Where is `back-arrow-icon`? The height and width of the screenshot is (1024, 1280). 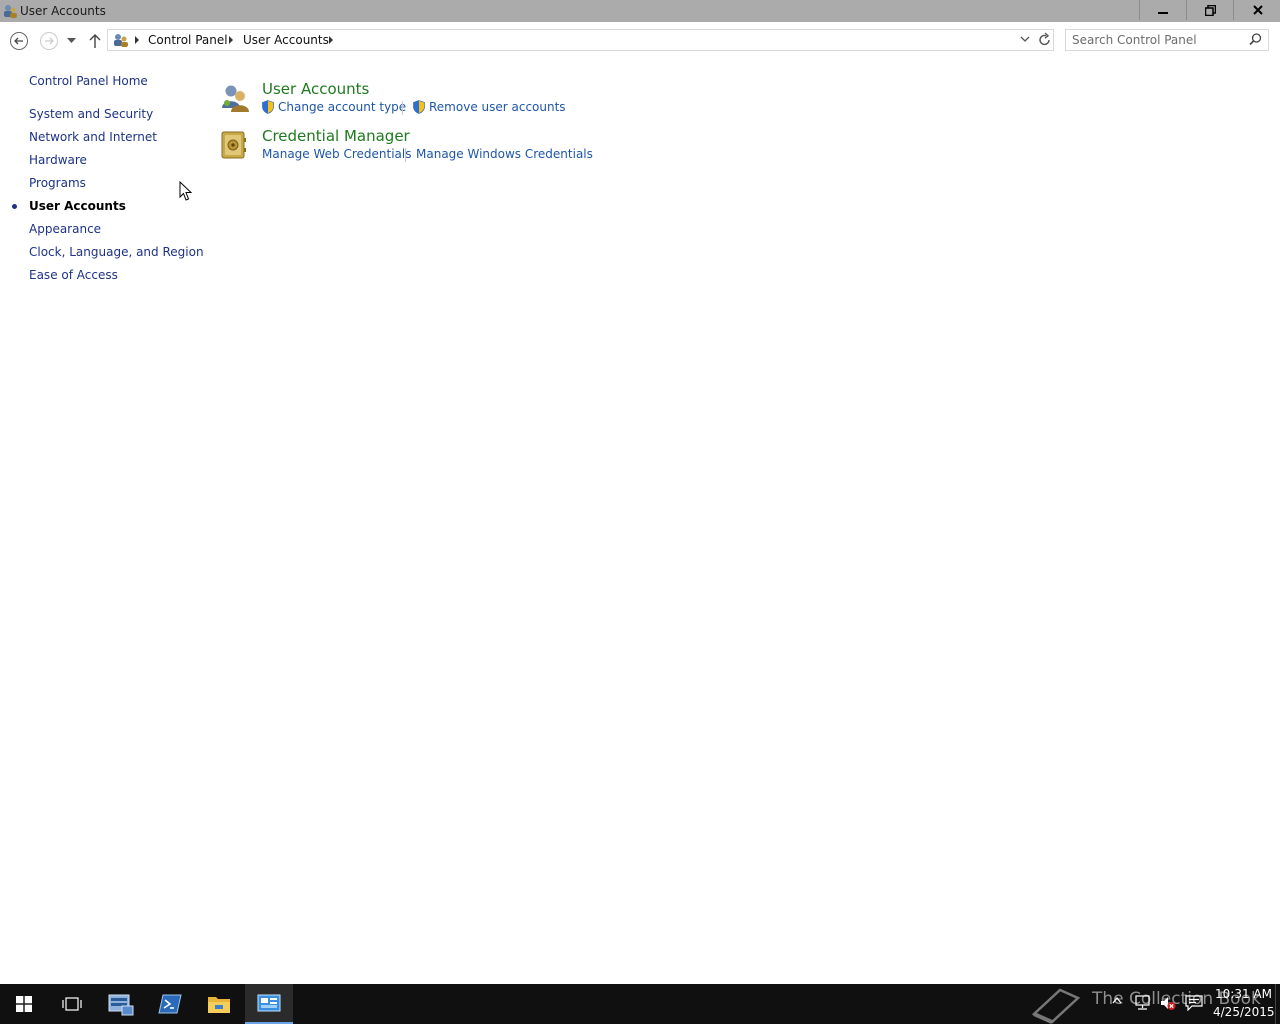 back-arrow-icon is located at coordinates (19, 41).